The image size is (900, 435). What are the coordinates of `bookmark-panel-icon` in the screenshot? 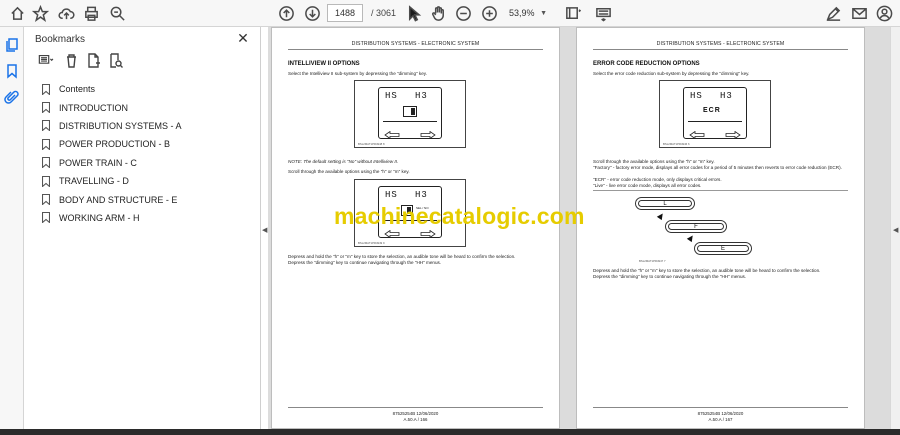 It's located at (12, 71).